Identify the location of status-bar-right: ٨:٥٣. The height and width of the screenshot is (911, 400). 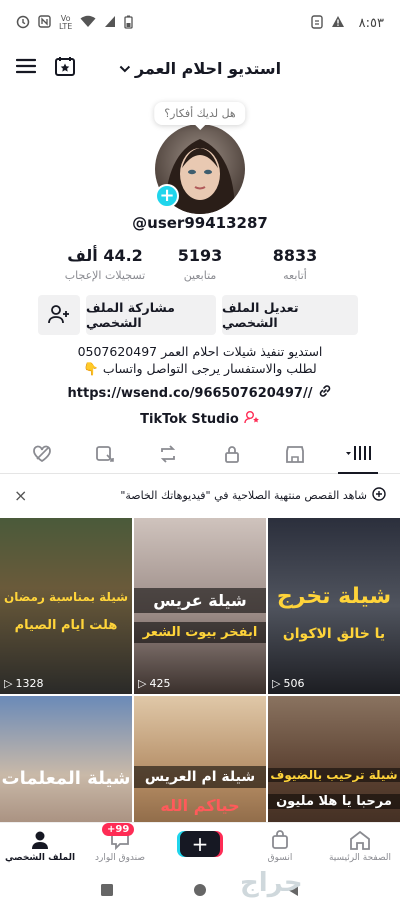
(347, 23).